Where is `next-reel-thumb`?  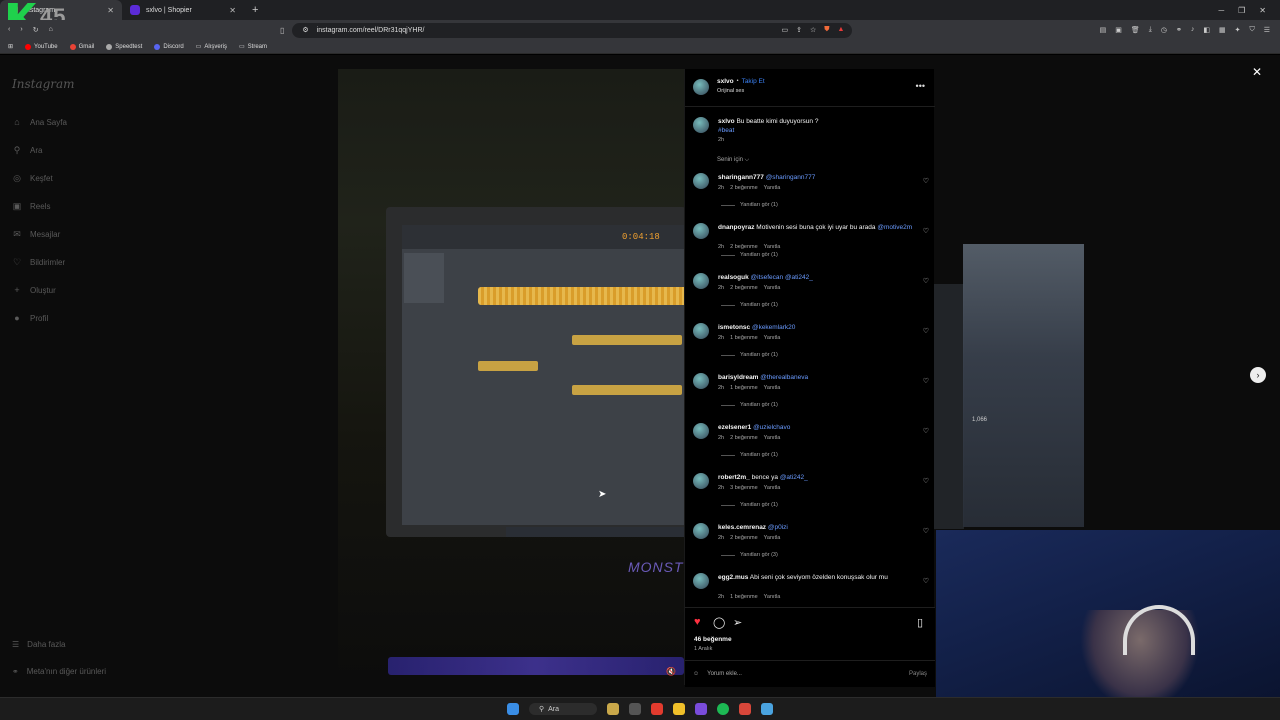
next-reel-thumb is located at coordinates (1023, 385).